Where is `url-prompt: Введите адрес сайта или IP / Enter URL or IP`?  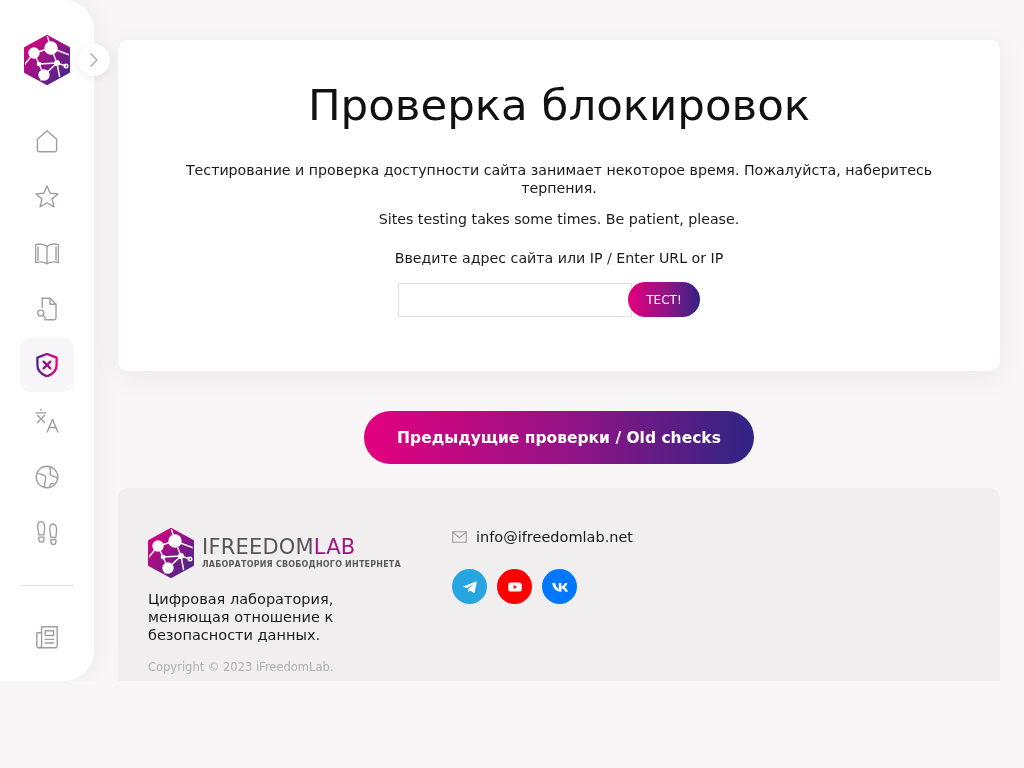 url-prompt: Введите адрес сайта или IP / Enter URL or IP is located at coordinates (559, 258).